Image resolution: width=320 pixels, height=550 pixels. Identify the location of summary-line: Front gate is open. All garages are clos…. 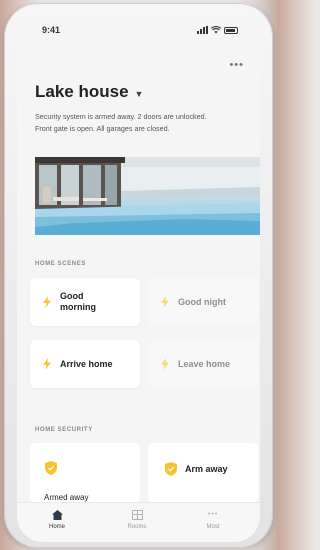
(102, 128).